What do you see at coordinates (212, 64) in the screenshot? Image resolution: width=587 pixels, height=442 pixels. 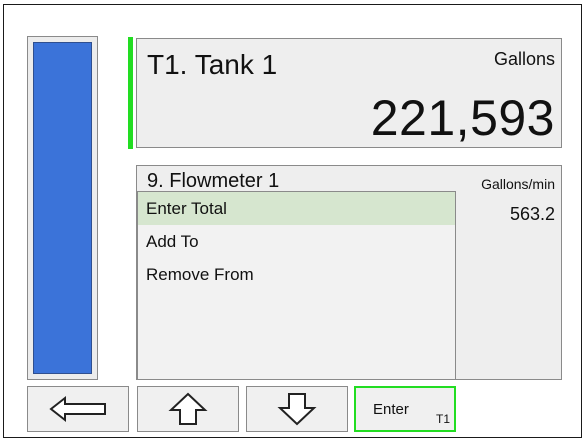 I see `tank-name: T1. Tank 1` at bounding box center [212, 64].